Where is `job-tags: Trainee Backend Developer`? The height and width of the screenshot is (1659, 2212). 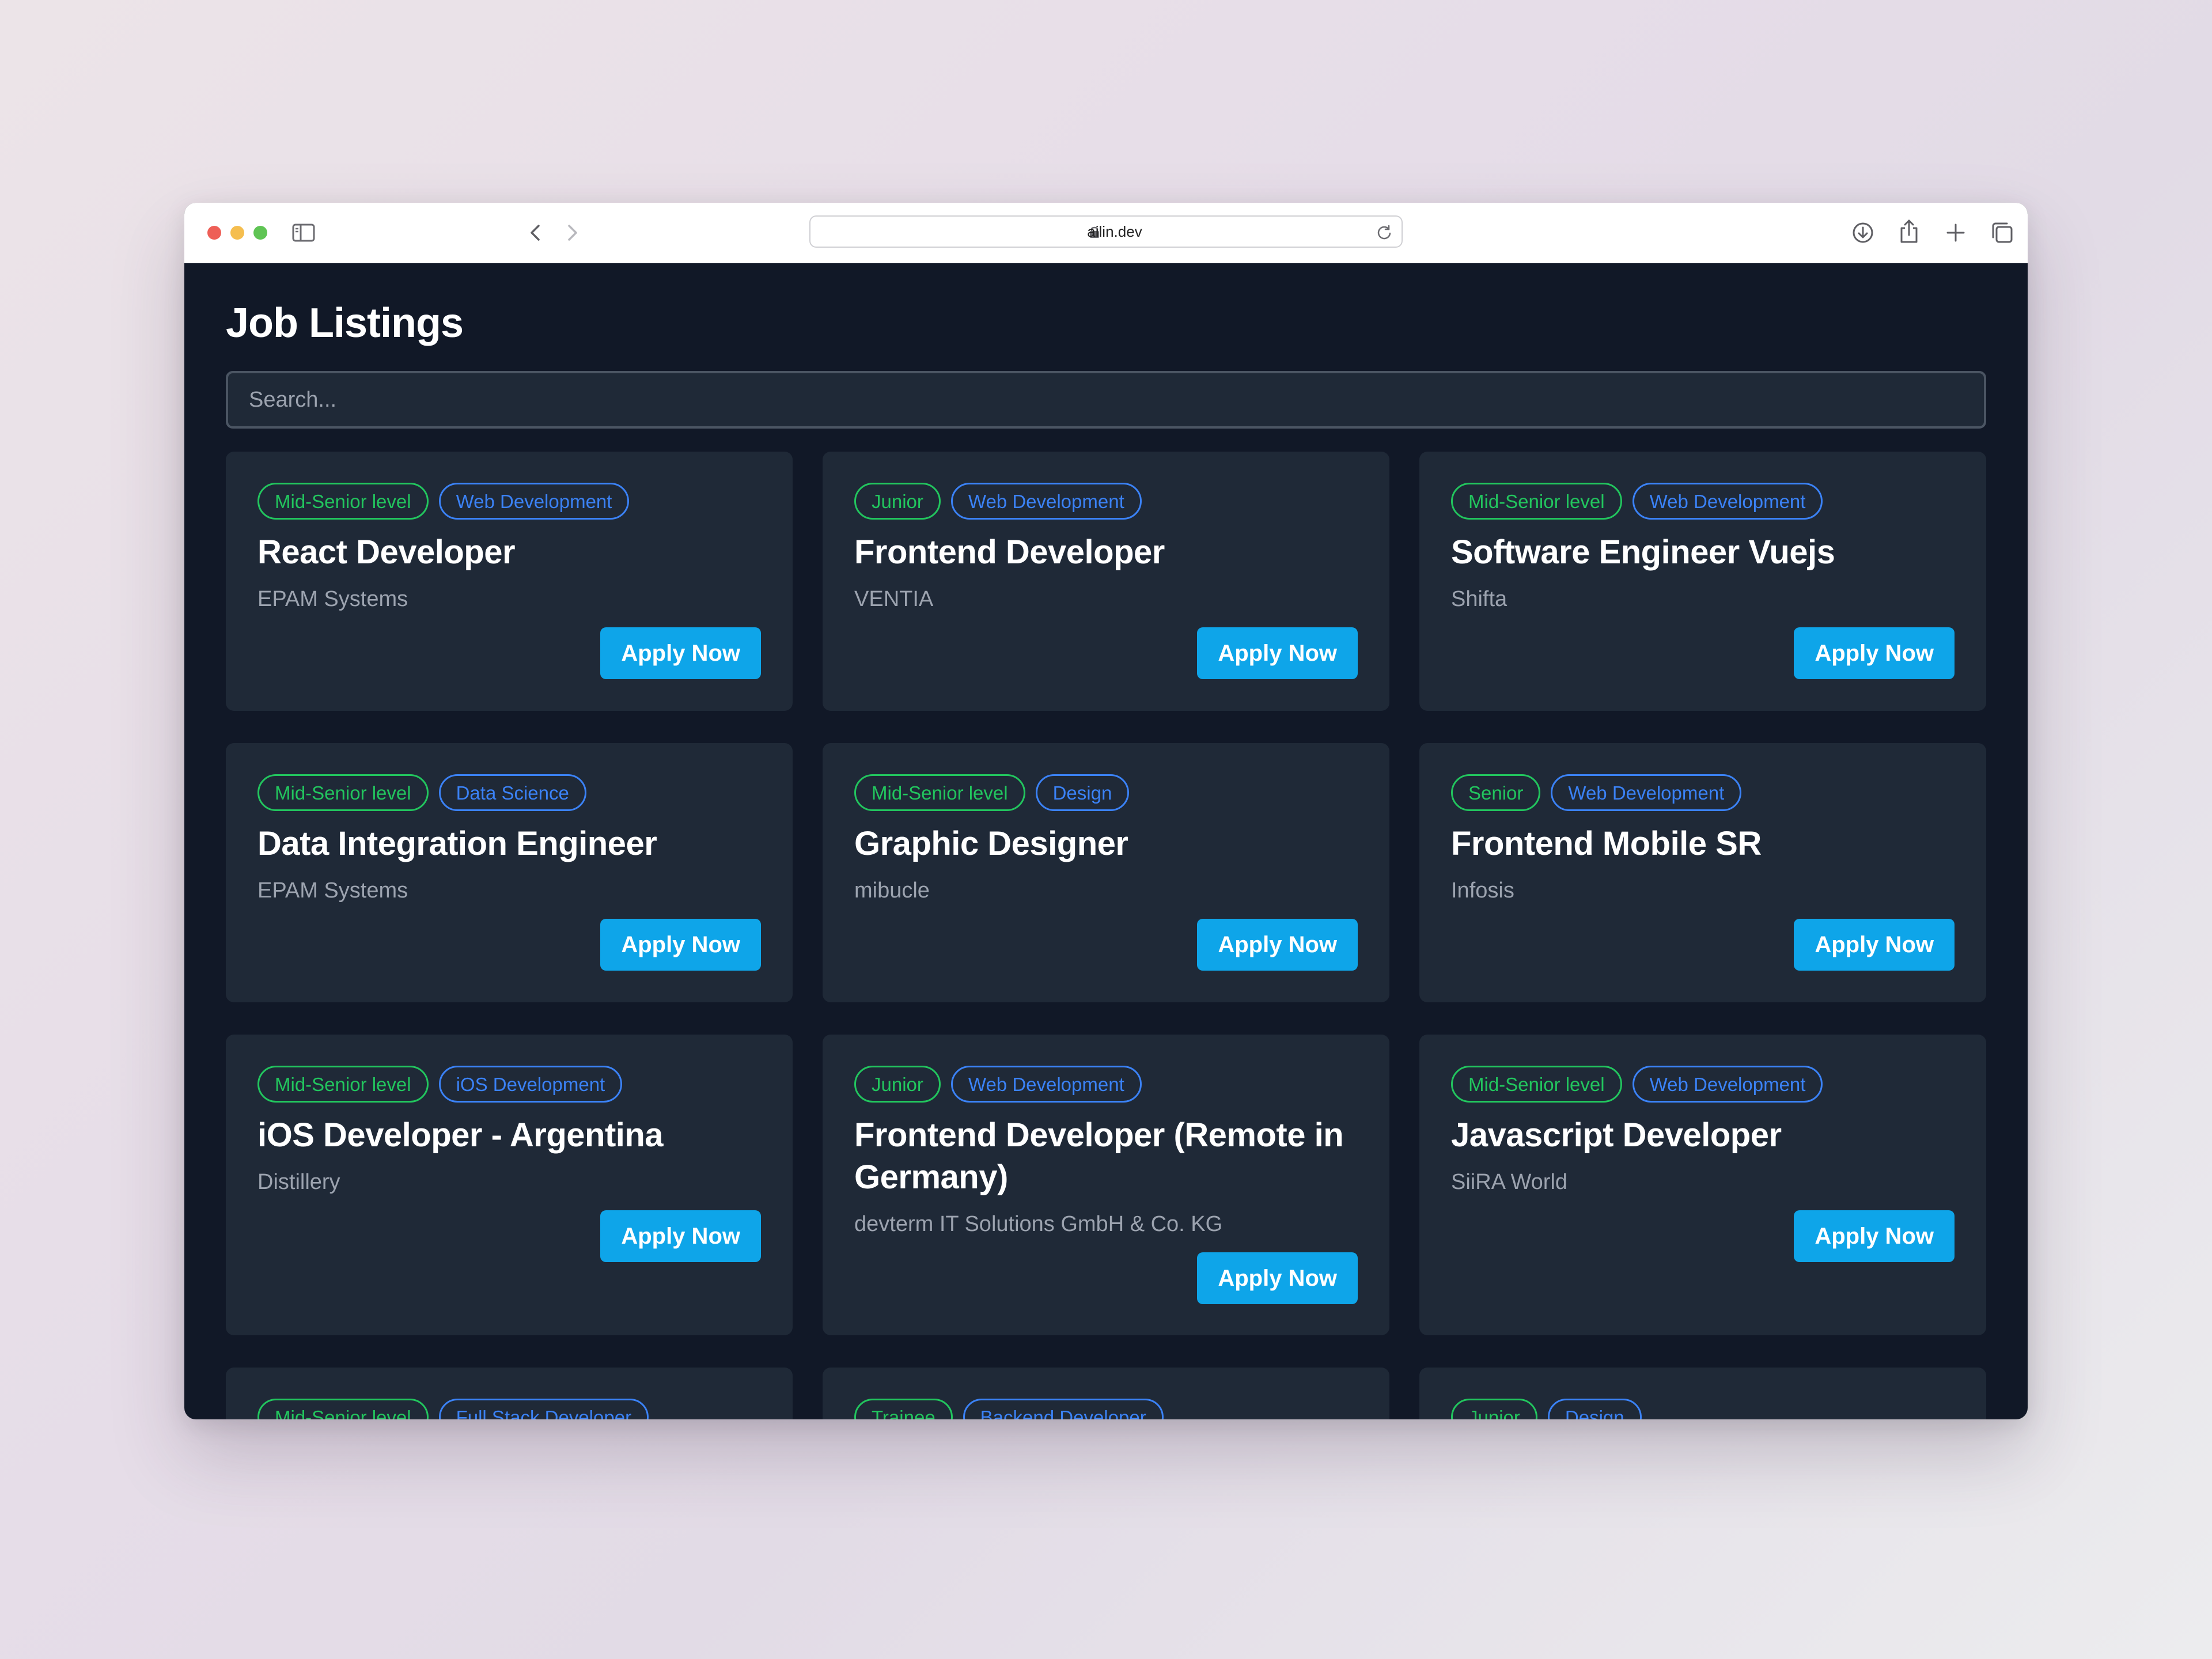
job-tags: Trainee Backend Developer is located at coordinates (1009, 1409).